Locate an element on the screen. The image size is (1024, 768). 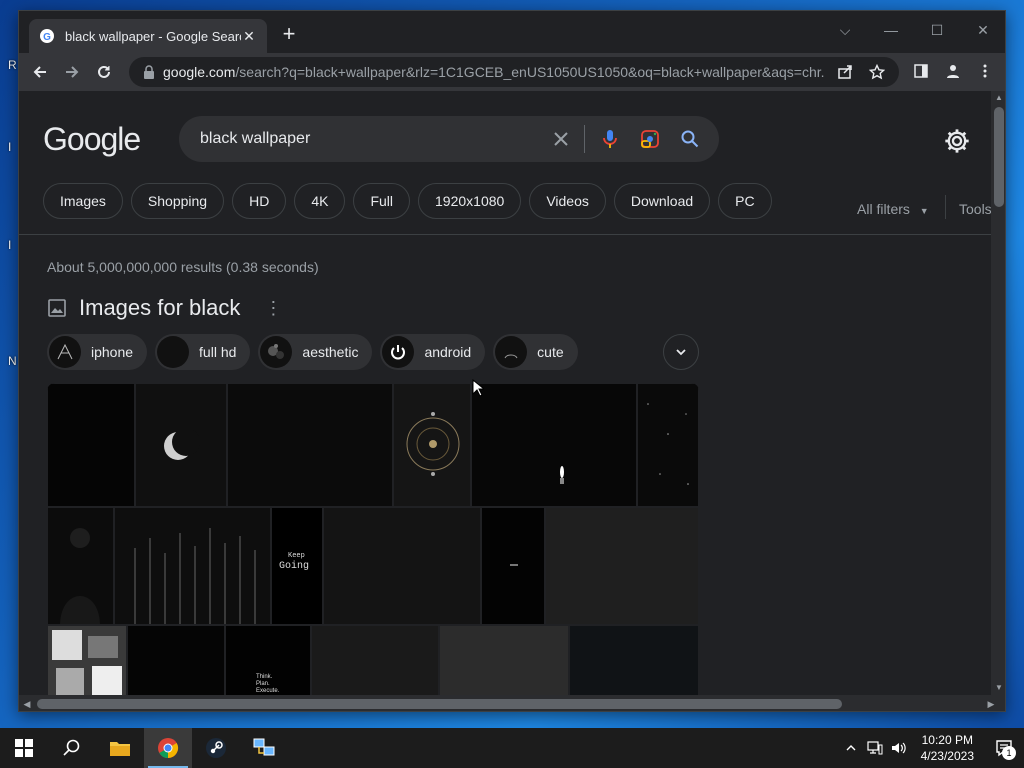
crescent-moon-image is located at coordinates (182, 444).